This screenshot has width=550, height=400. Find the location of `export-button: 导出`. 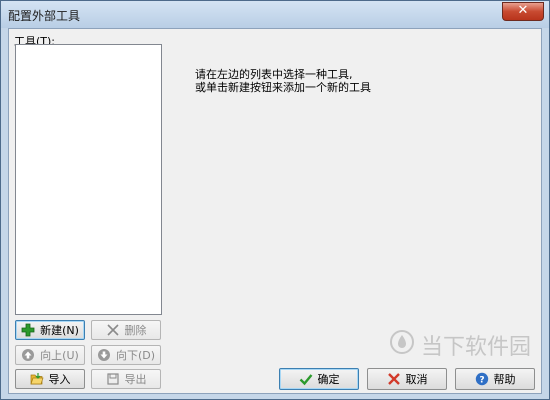

export-button: 导出 is located at coordinates (126, 379).